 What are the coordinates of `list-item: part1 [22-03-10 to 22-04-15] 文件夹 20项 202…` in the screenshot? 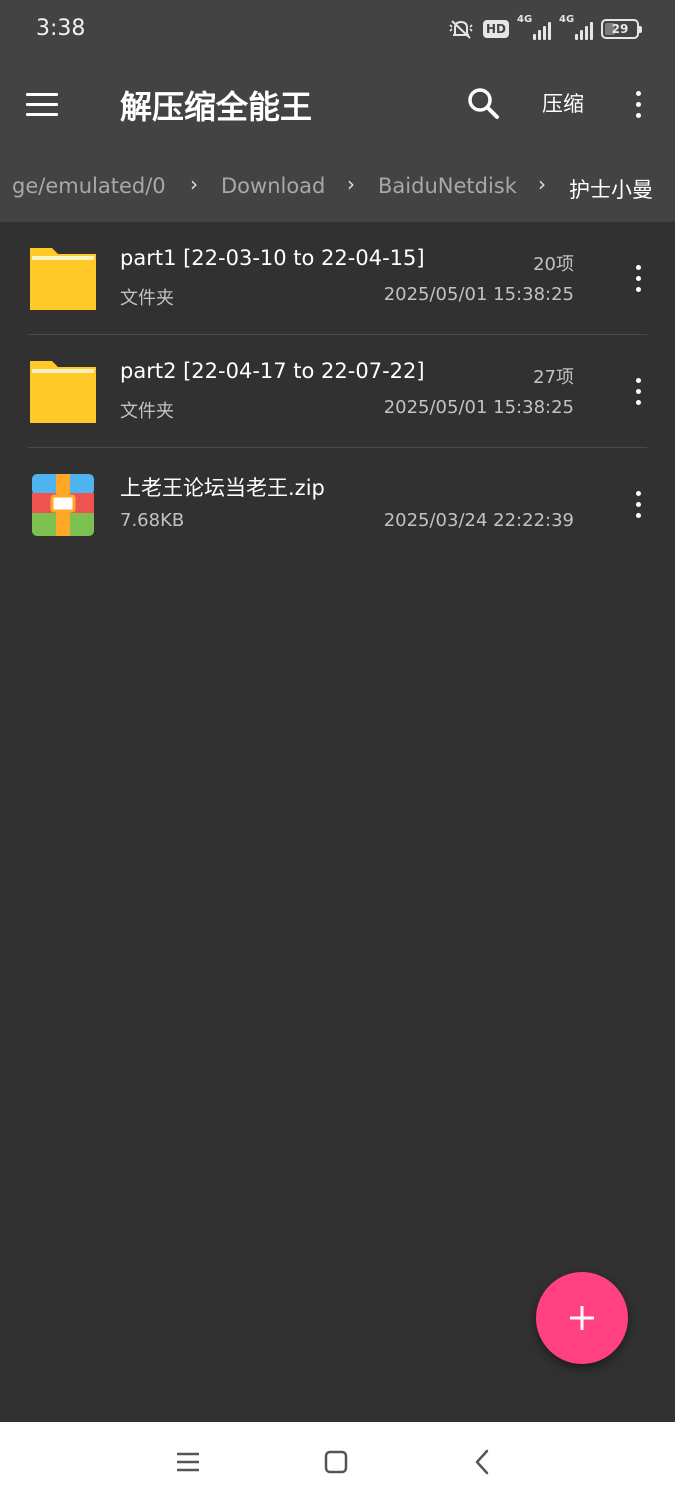 It's located at (337, 278).